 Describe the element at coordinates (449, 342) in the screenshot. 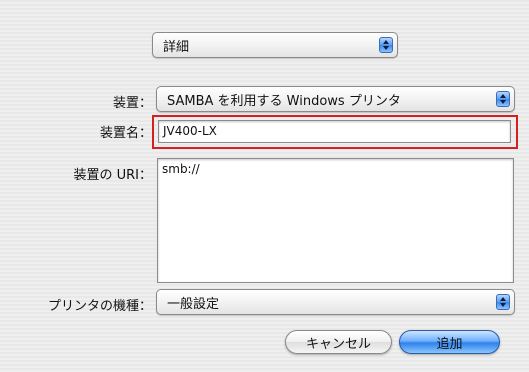

I see `add-button: 追加` at that location.